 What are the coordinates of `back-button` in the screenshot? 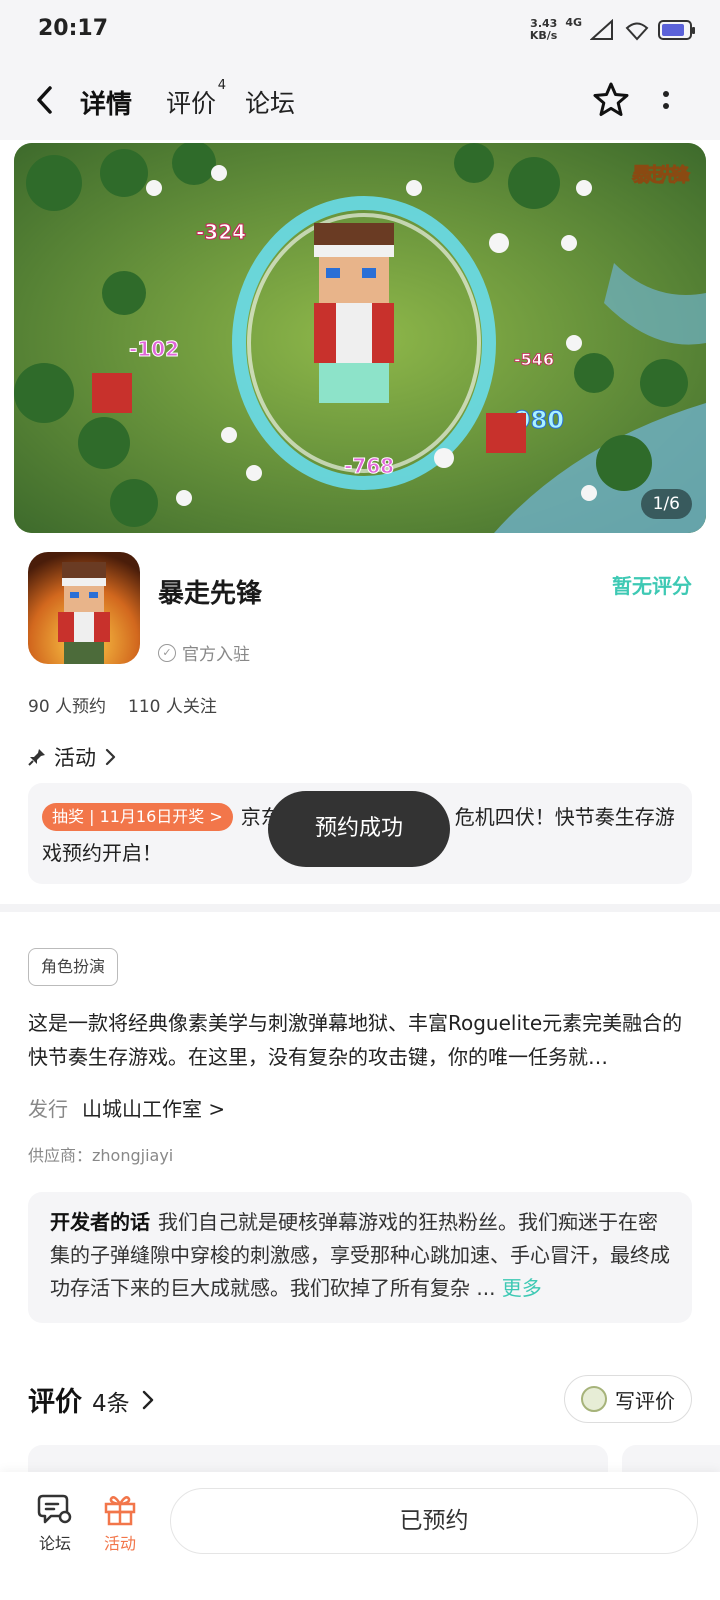 It's located at (48, 102).